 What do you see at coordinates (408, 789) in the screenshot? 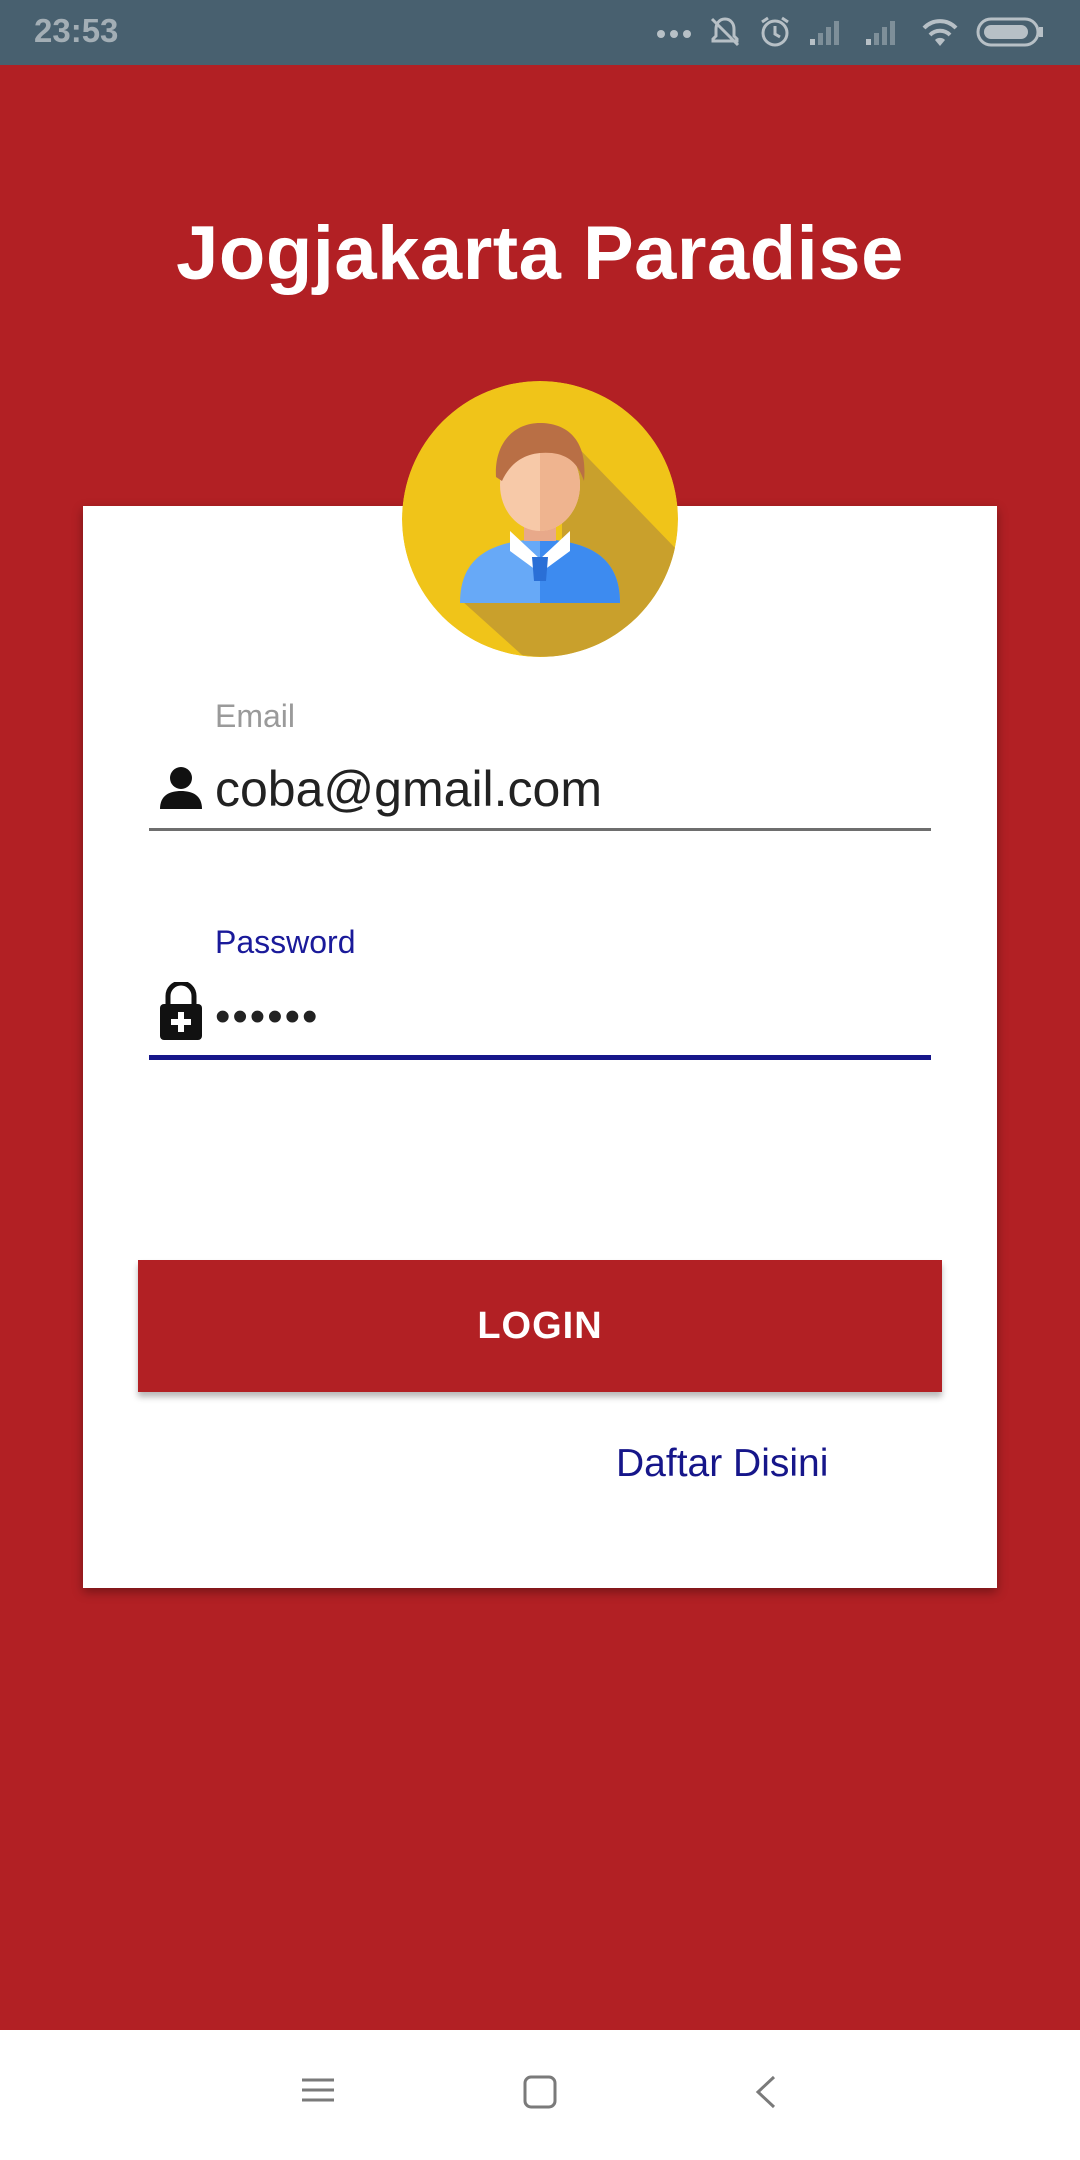
I see `email-field: coba@gmail.com` at bounding box center [408, 789].